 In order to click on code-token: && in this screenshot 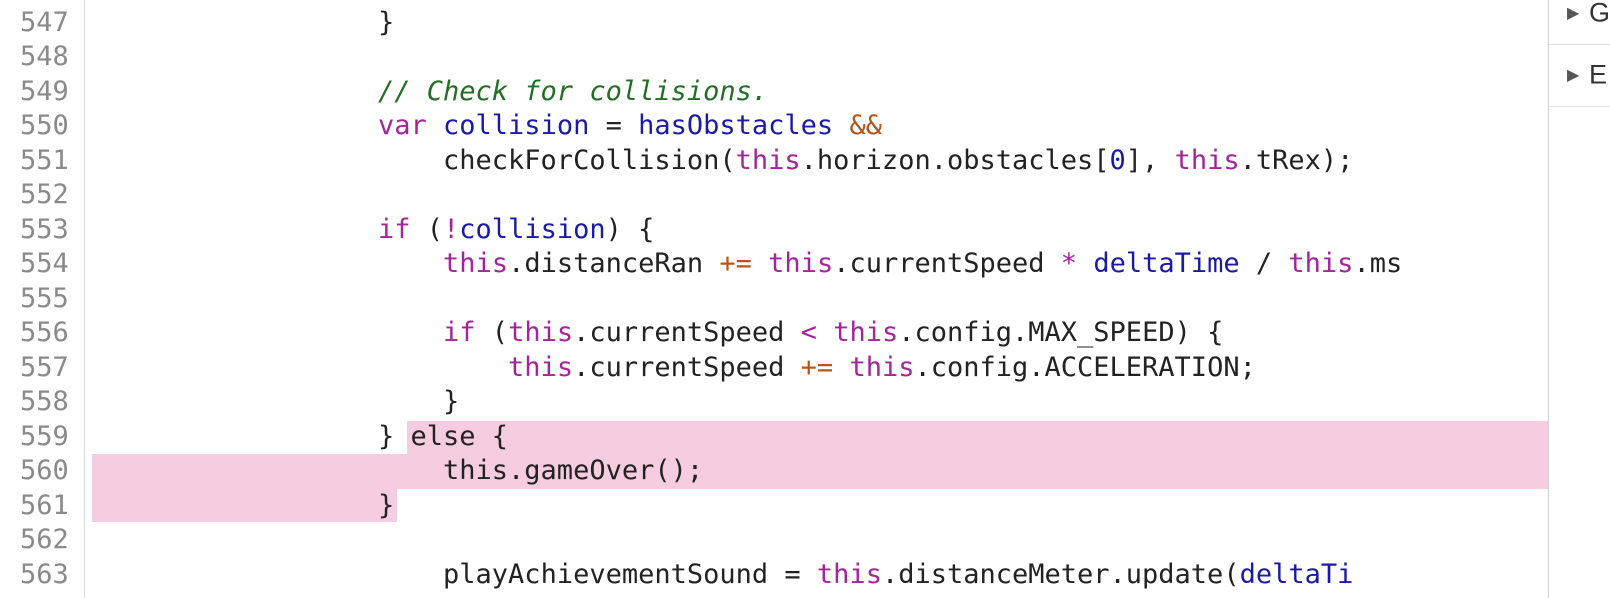, I will do `click(865, 125)`.